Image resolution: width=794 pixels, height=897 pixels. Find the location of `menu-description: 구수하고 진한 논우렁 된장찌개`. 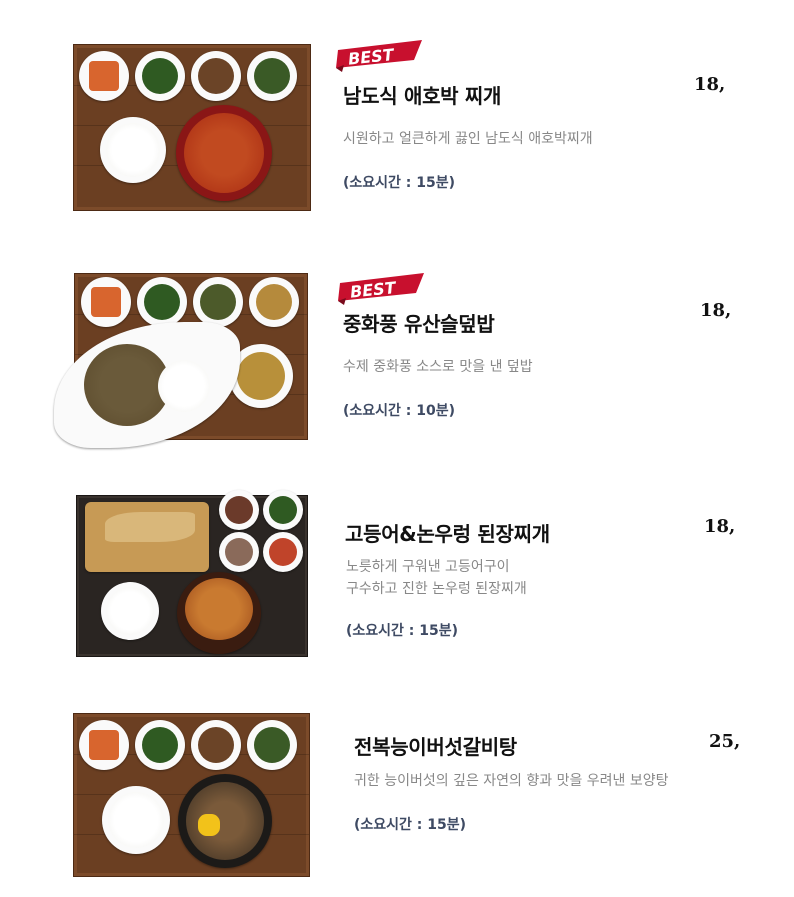

menu-description: 구수하고 진한 논우렁 된장찌개 is located at coordinates (436, 589).